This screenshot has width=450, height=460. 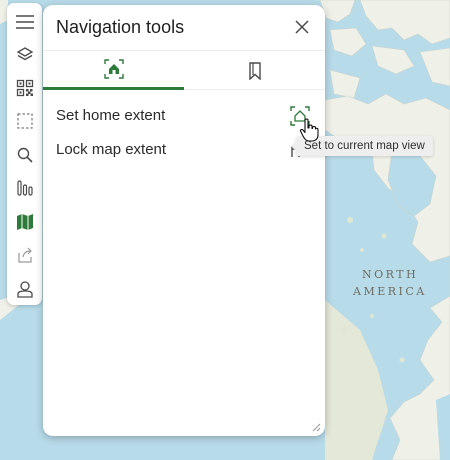 What do you see at coordinates (111, 115) in the screenshot?
I see `set-home-extent-label: Set home extent` at bounding box center [111, 115].